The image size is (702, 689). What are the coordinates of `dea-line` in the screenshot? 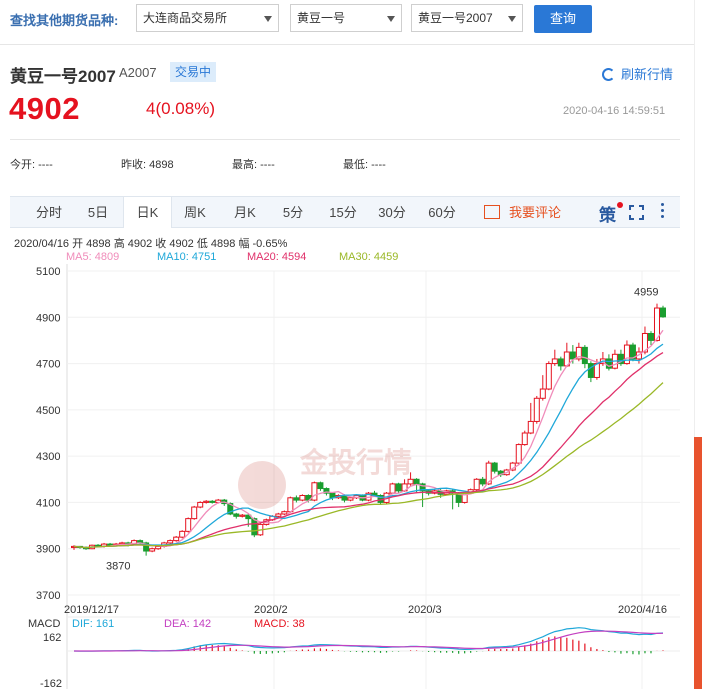 It's located at (369, 641).